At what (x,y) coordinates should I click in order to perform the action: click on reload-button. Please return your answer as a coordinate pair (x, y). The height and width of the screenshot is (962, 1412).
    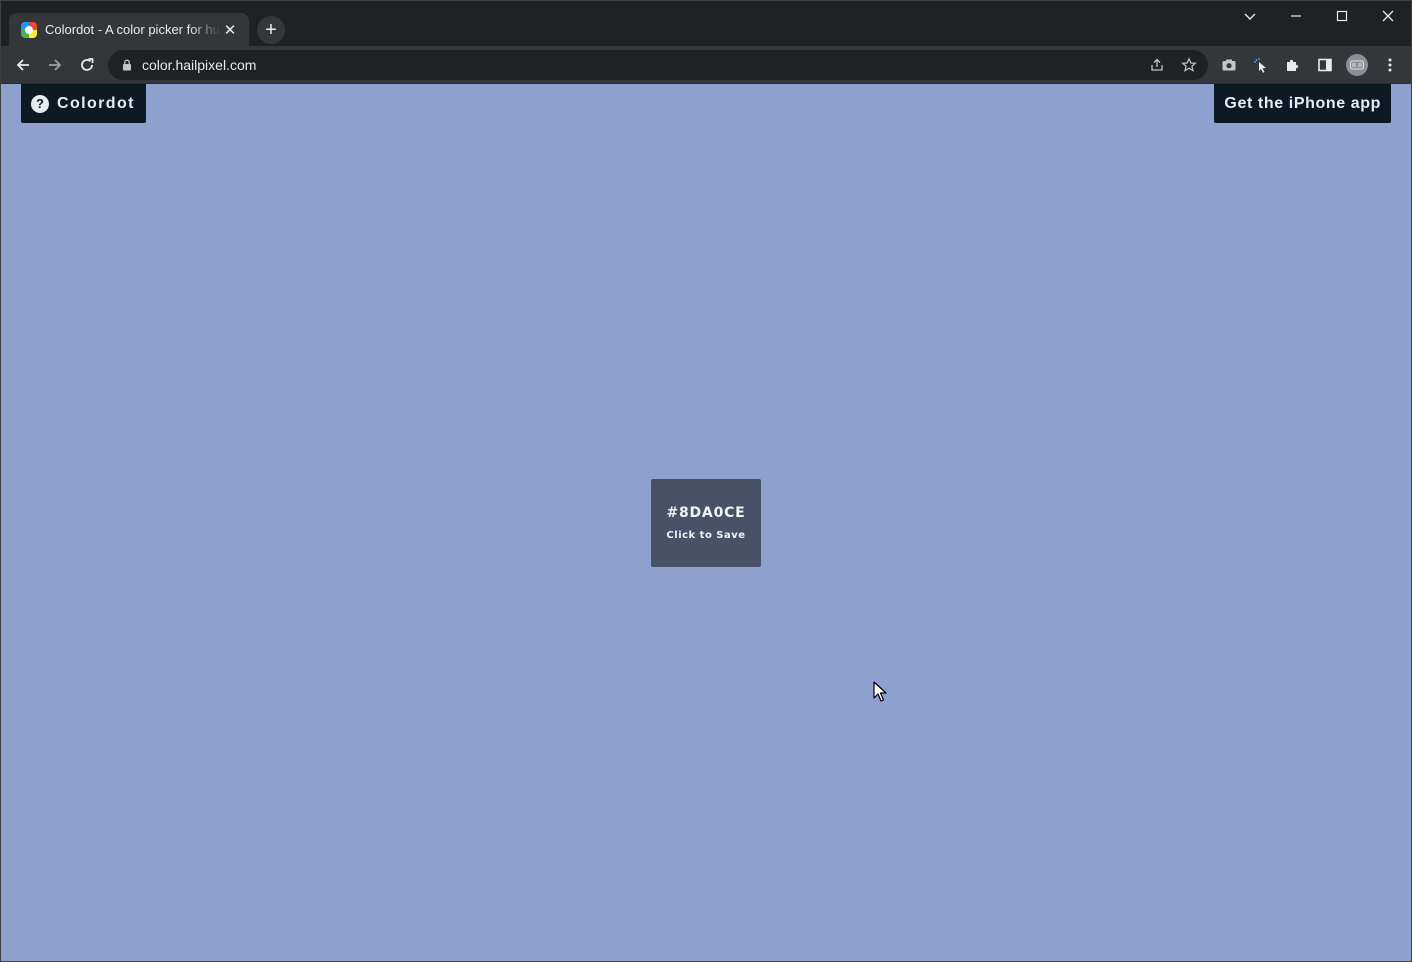
    Looking at the image, I should click on (87, 65).